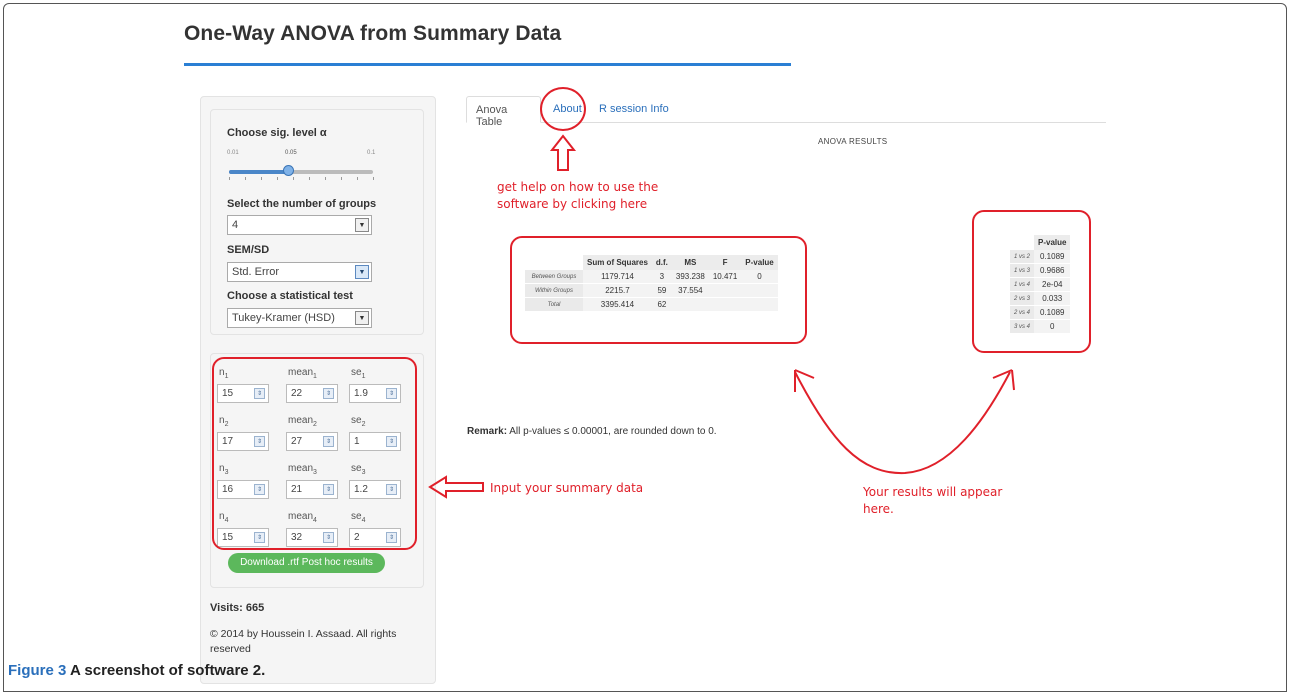  I want to click on arrowhead-right-icon, so click(1003, 380).